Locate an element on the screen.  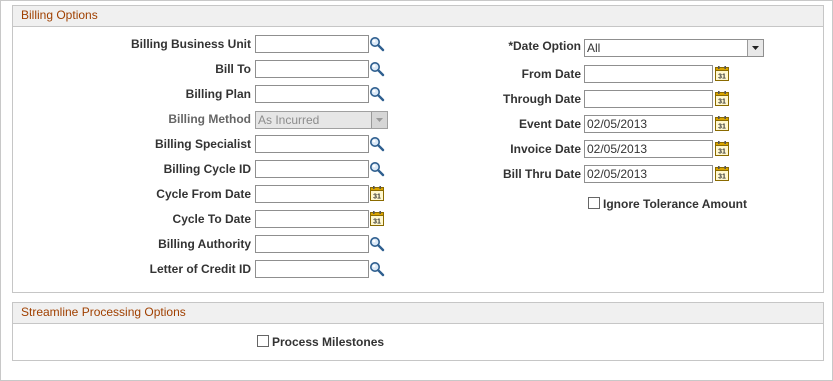
invoice-date-calendar-icon is located at coordinates (722, 148).